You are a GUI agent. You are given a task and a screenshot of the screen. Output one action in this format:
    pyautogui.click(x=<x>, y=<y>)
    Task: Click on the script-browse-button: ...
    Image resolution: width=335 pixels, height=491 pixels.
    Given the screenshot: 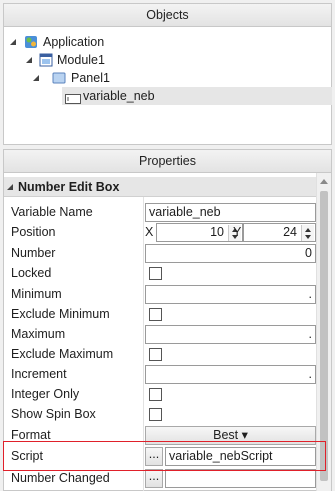 What is the action you would take?
    pyautogui.click(x=154, y=456)
    